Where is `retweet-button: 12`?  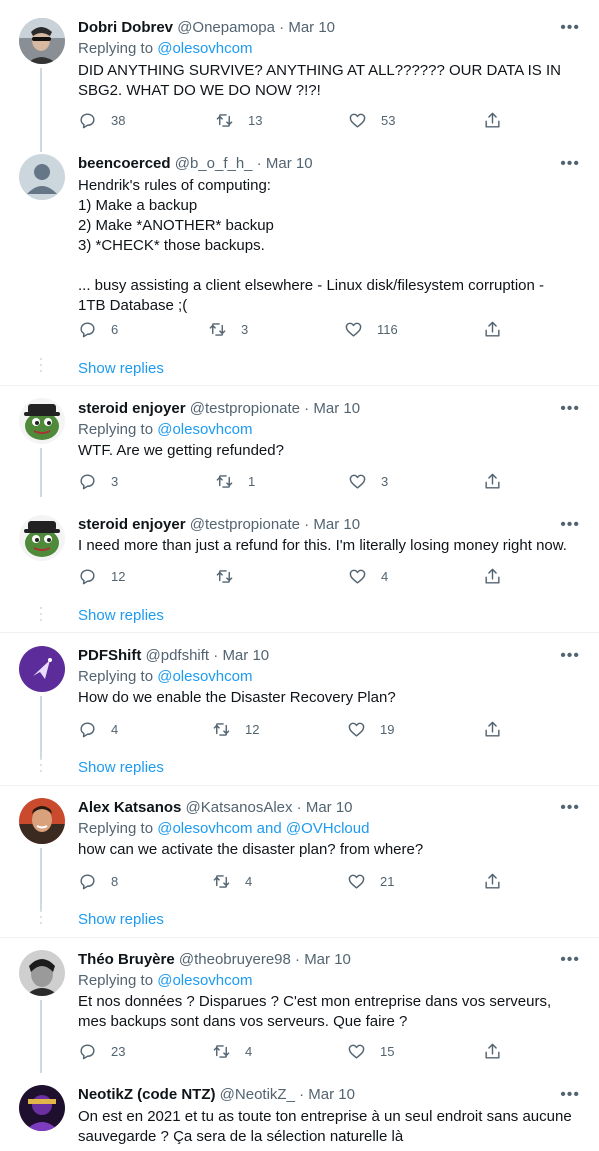 retweet-button: 12 is located at coordinates (235, 729).